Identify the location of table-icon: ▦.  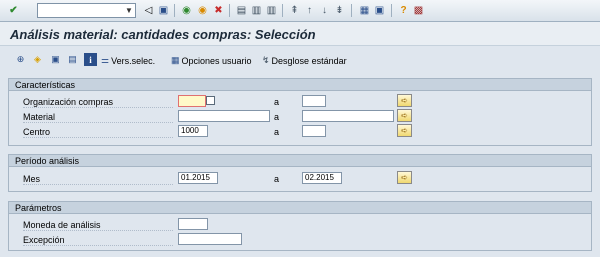
(175, 60).